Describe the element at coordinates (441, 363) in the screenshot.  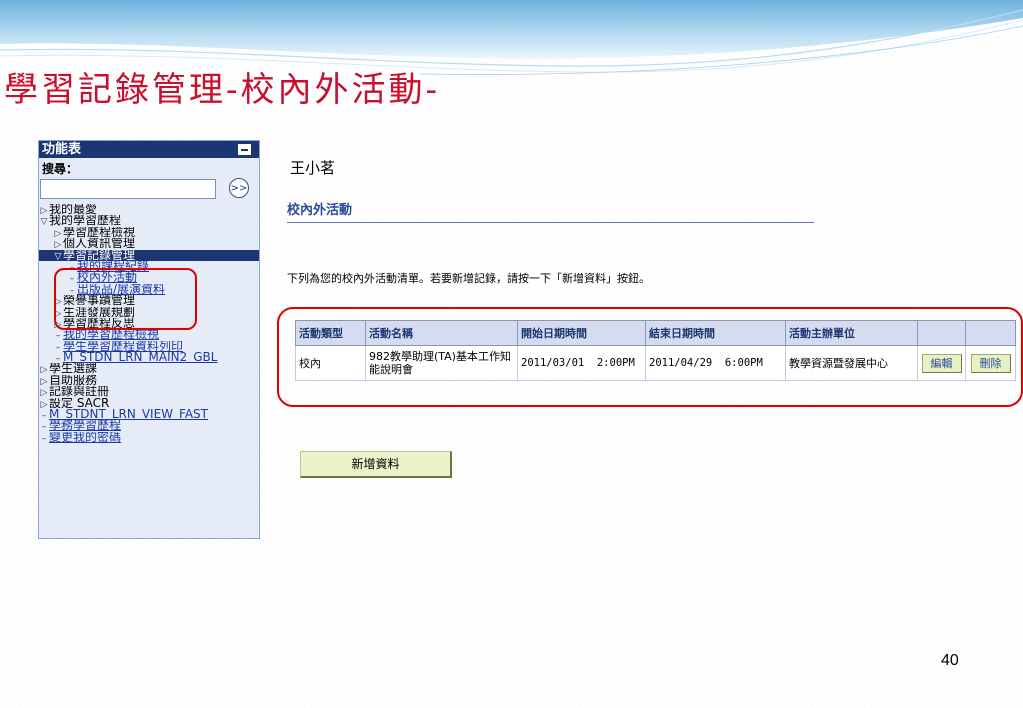
I see `cell-name: 982教學助理(TA)基本工作知能說明會` at that location.